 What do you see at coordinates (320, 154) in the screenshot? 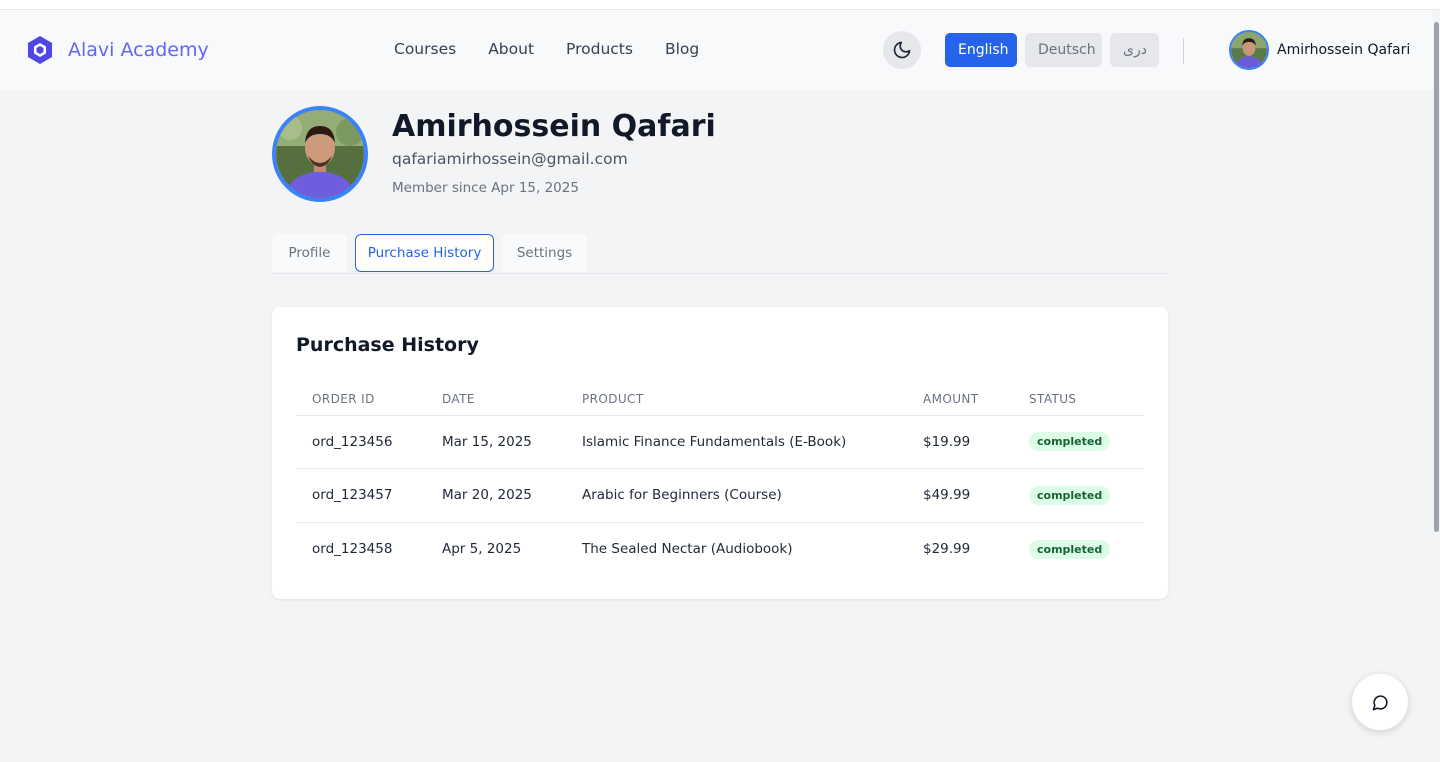
I see `profile-avatar` at bounding box center [320, 154].